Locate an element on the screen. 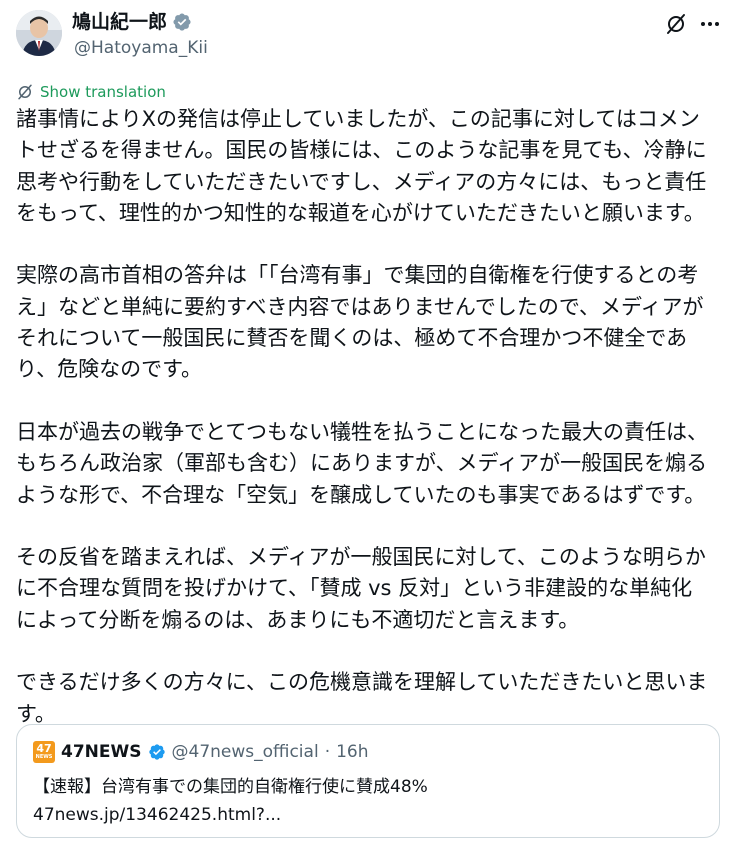 The height and width of the screenshot is (855, 732). show-translation-label: Show translation is located at coordinates (103, 92).